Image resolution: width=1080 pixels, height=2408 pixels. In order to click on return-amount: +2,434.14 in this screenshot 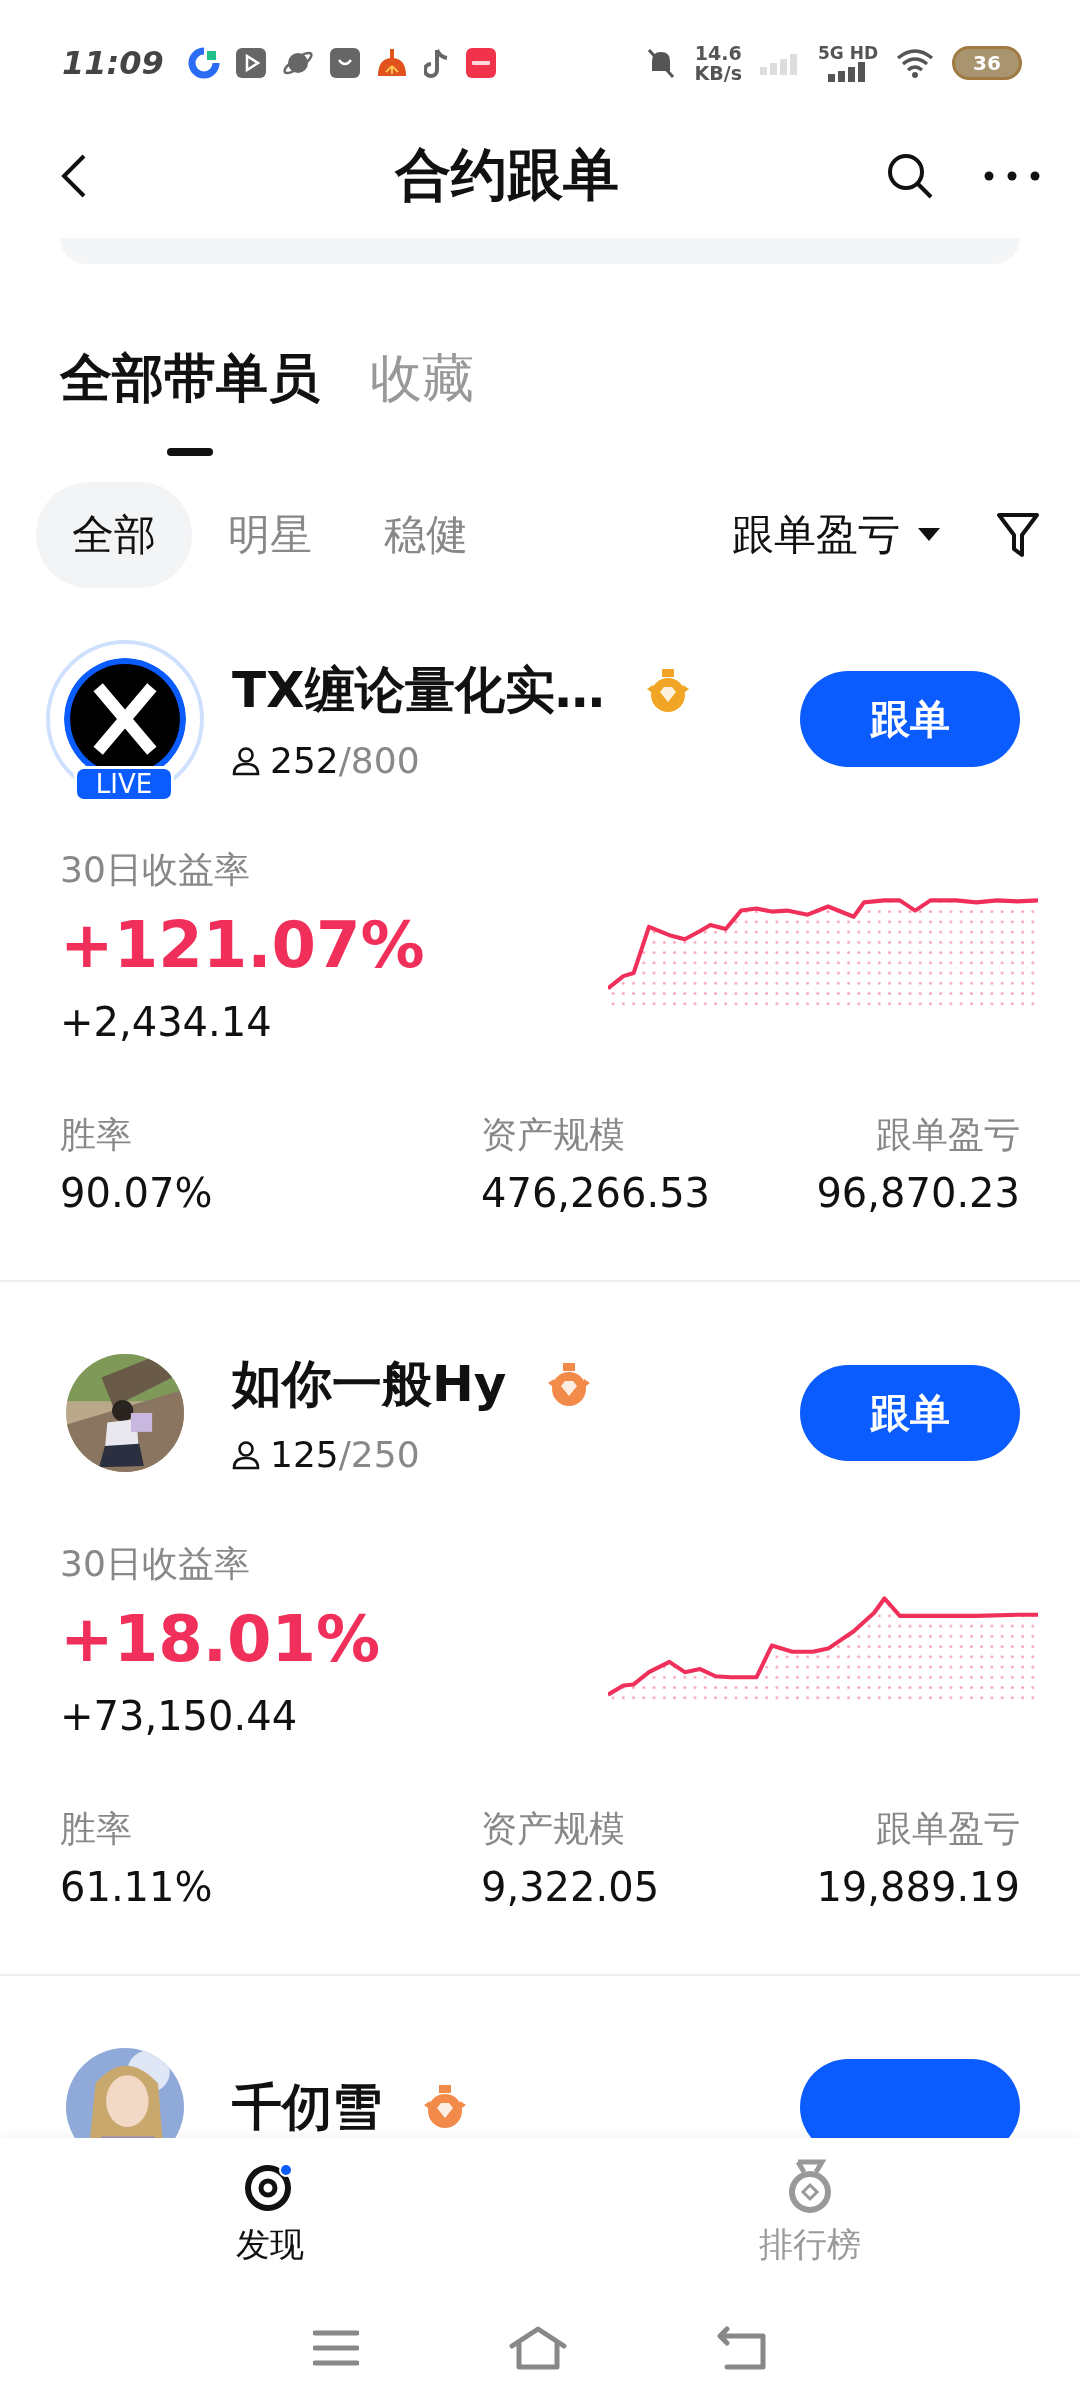, I will do `click(166, 1022)`.